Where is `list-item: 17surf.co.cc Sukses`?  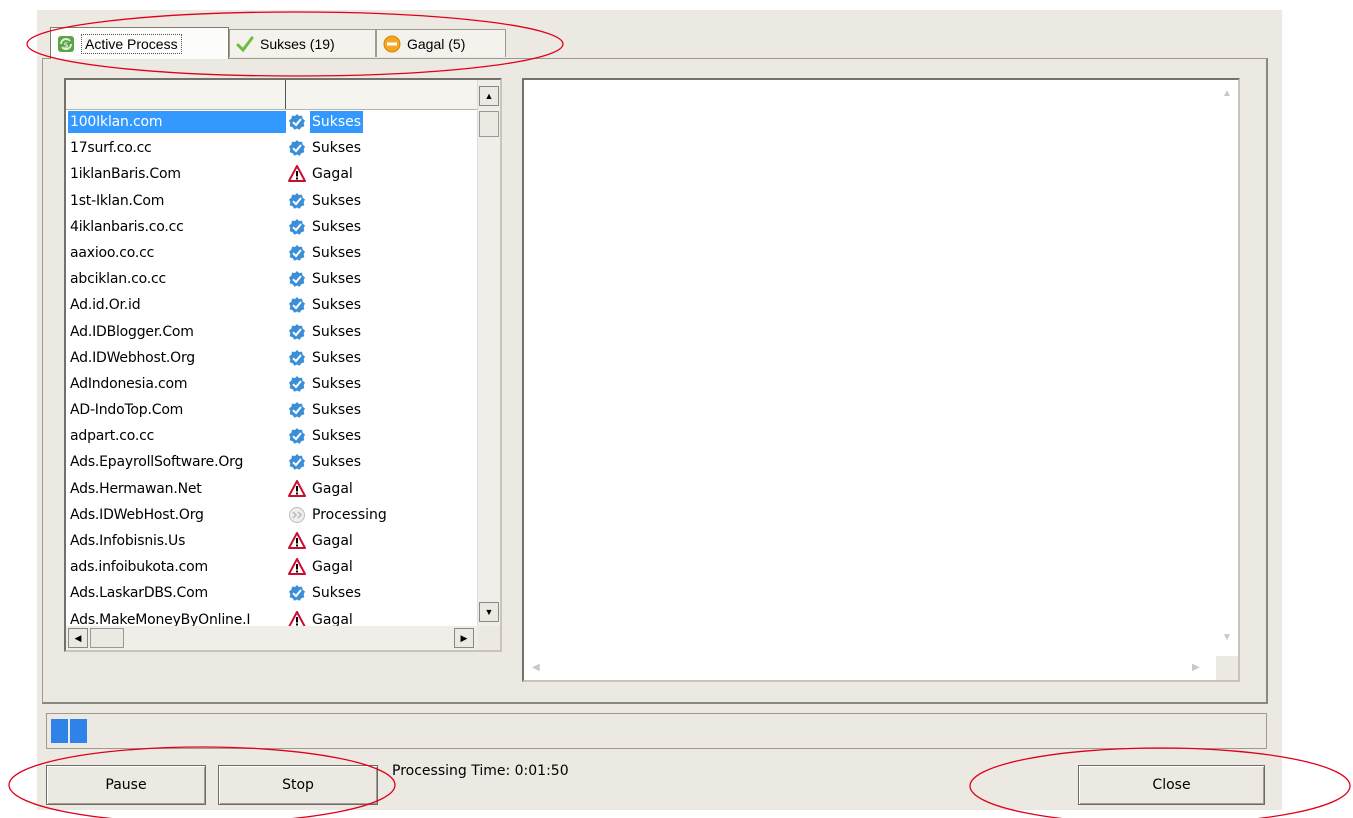 list-item: 17surf.co.cc Sukses is located at coordinates (272, 148).